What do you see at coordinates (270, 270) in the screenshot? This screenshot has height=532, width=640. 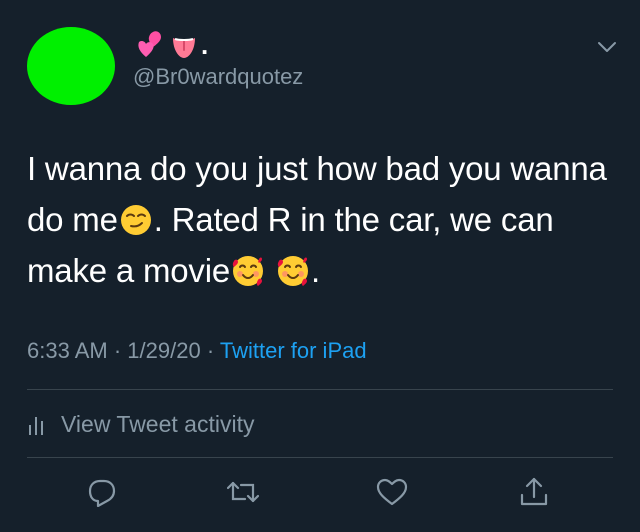 I see `tweet-text-segment` at bounding box center [270, 270].